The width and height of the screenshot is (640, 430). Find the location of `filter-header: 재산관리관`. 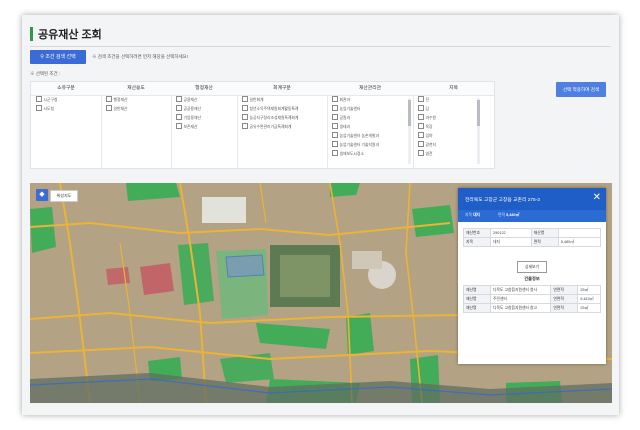

filter-header: 재산관리관 is located at coordinates (370, 89).